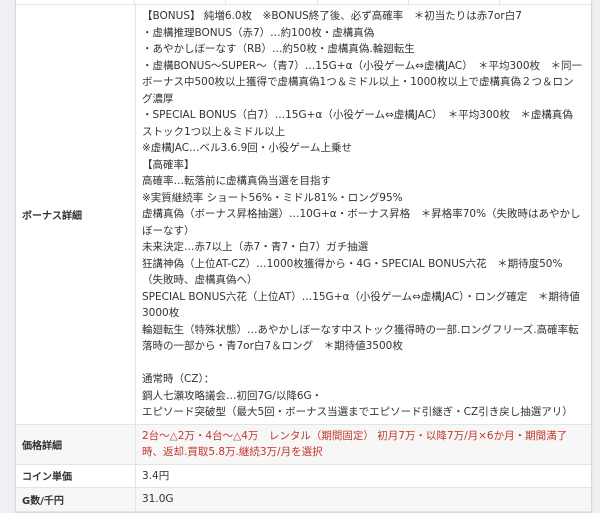 This screenshot has width=600, height=513. What do you see at coordinates (303, 2) in the screenshot?
I see `previous-row` at bounding box center [303, 2].